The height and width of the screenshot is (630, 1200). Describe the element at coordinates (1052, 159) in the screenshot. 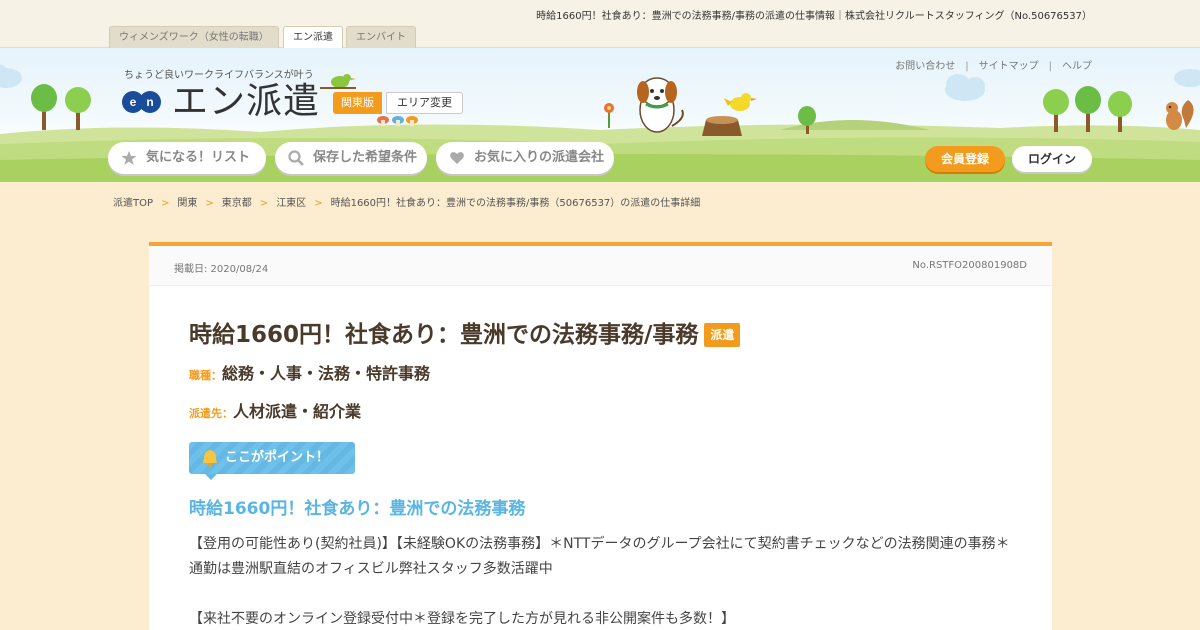

I see `login-button: ログイン` at that location.